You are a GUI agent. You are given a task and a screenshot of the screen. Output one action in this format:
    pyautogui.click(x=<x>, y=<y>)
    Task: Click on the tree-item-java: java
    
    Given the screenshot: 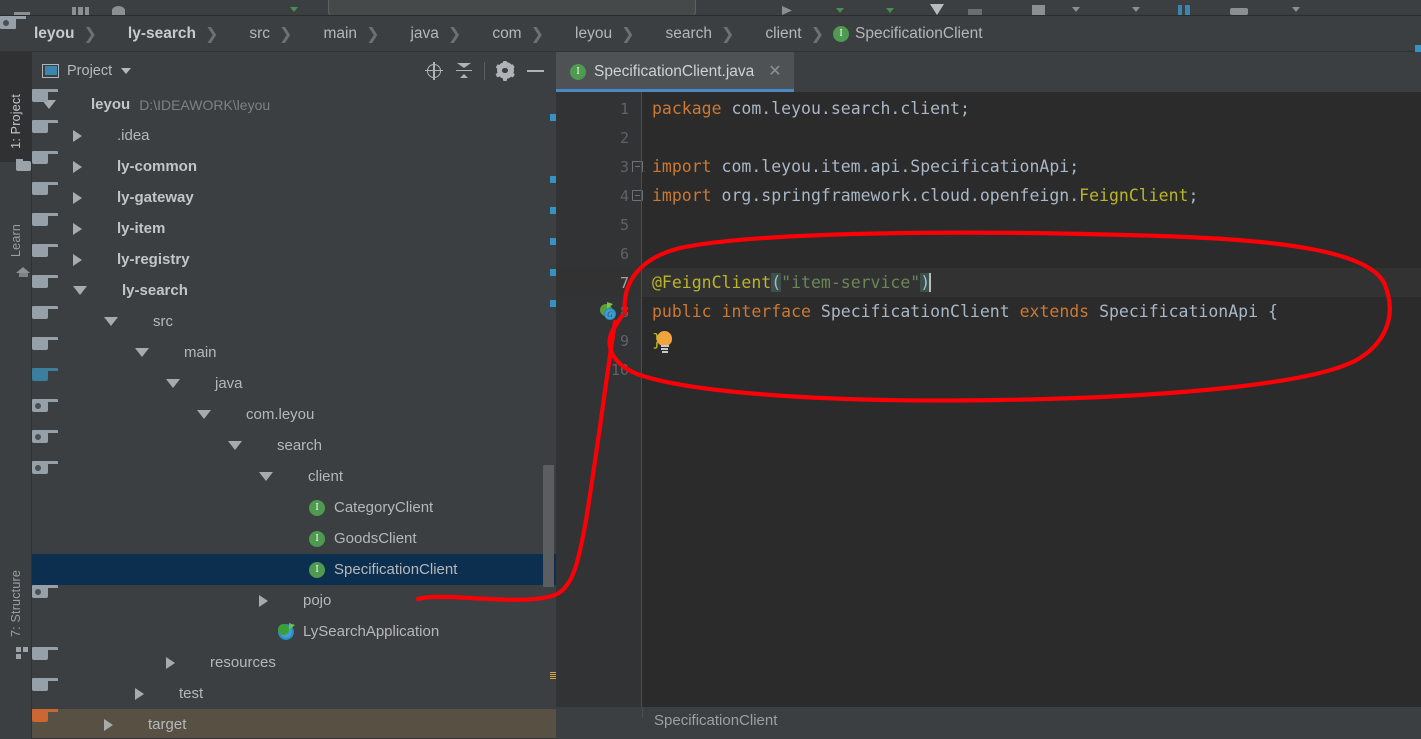 What is the action you would take?
    pyautogui.click(x=294, y=383)
    